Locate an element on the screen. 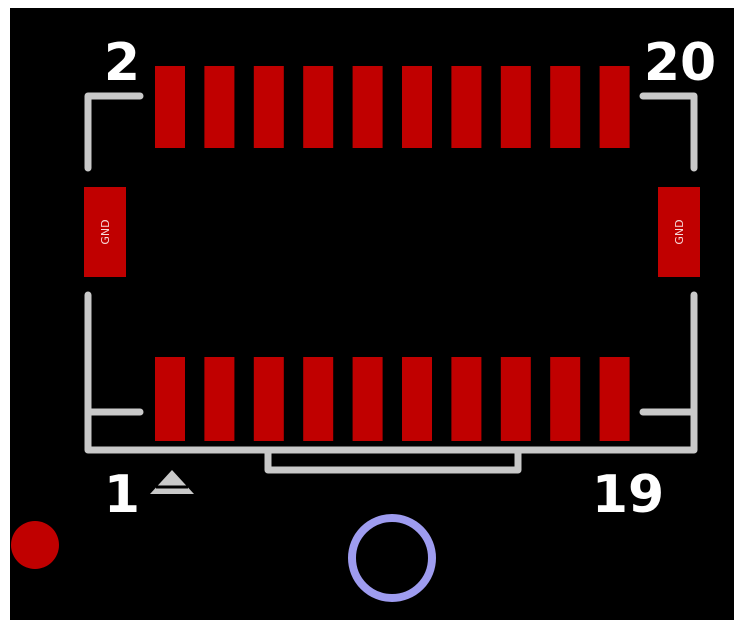  left-side-pad-label: GND is located at coordinates (105, 231).